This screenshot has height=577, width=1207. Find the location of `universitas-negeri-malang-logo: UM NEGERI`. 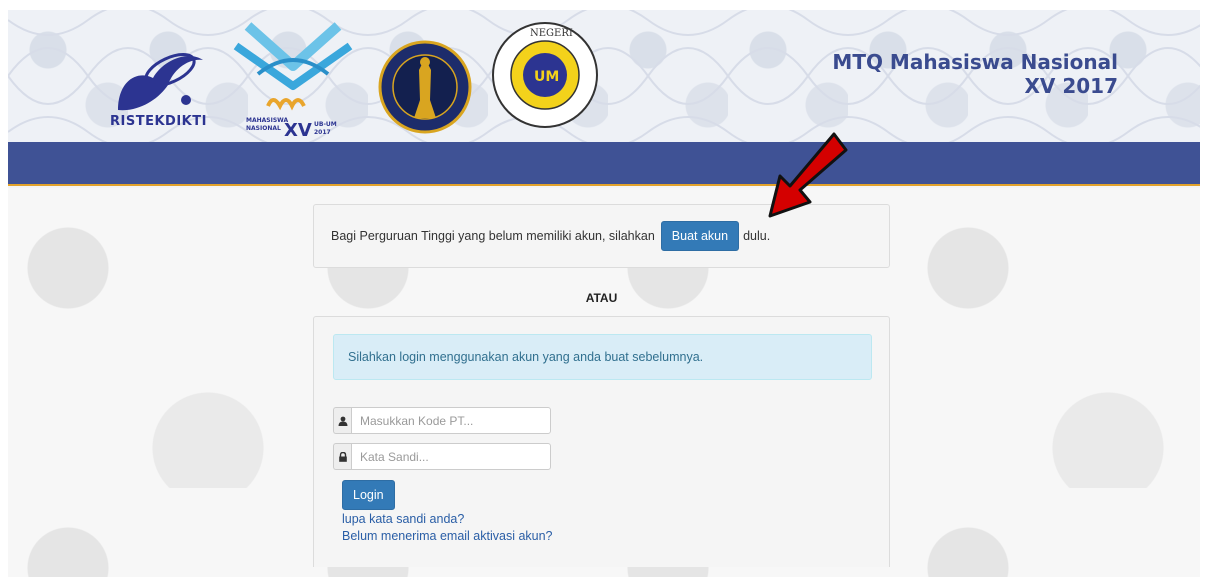

universitas-negeri-malang-logo: UM NEGERI is located at coordinates (545, 75).